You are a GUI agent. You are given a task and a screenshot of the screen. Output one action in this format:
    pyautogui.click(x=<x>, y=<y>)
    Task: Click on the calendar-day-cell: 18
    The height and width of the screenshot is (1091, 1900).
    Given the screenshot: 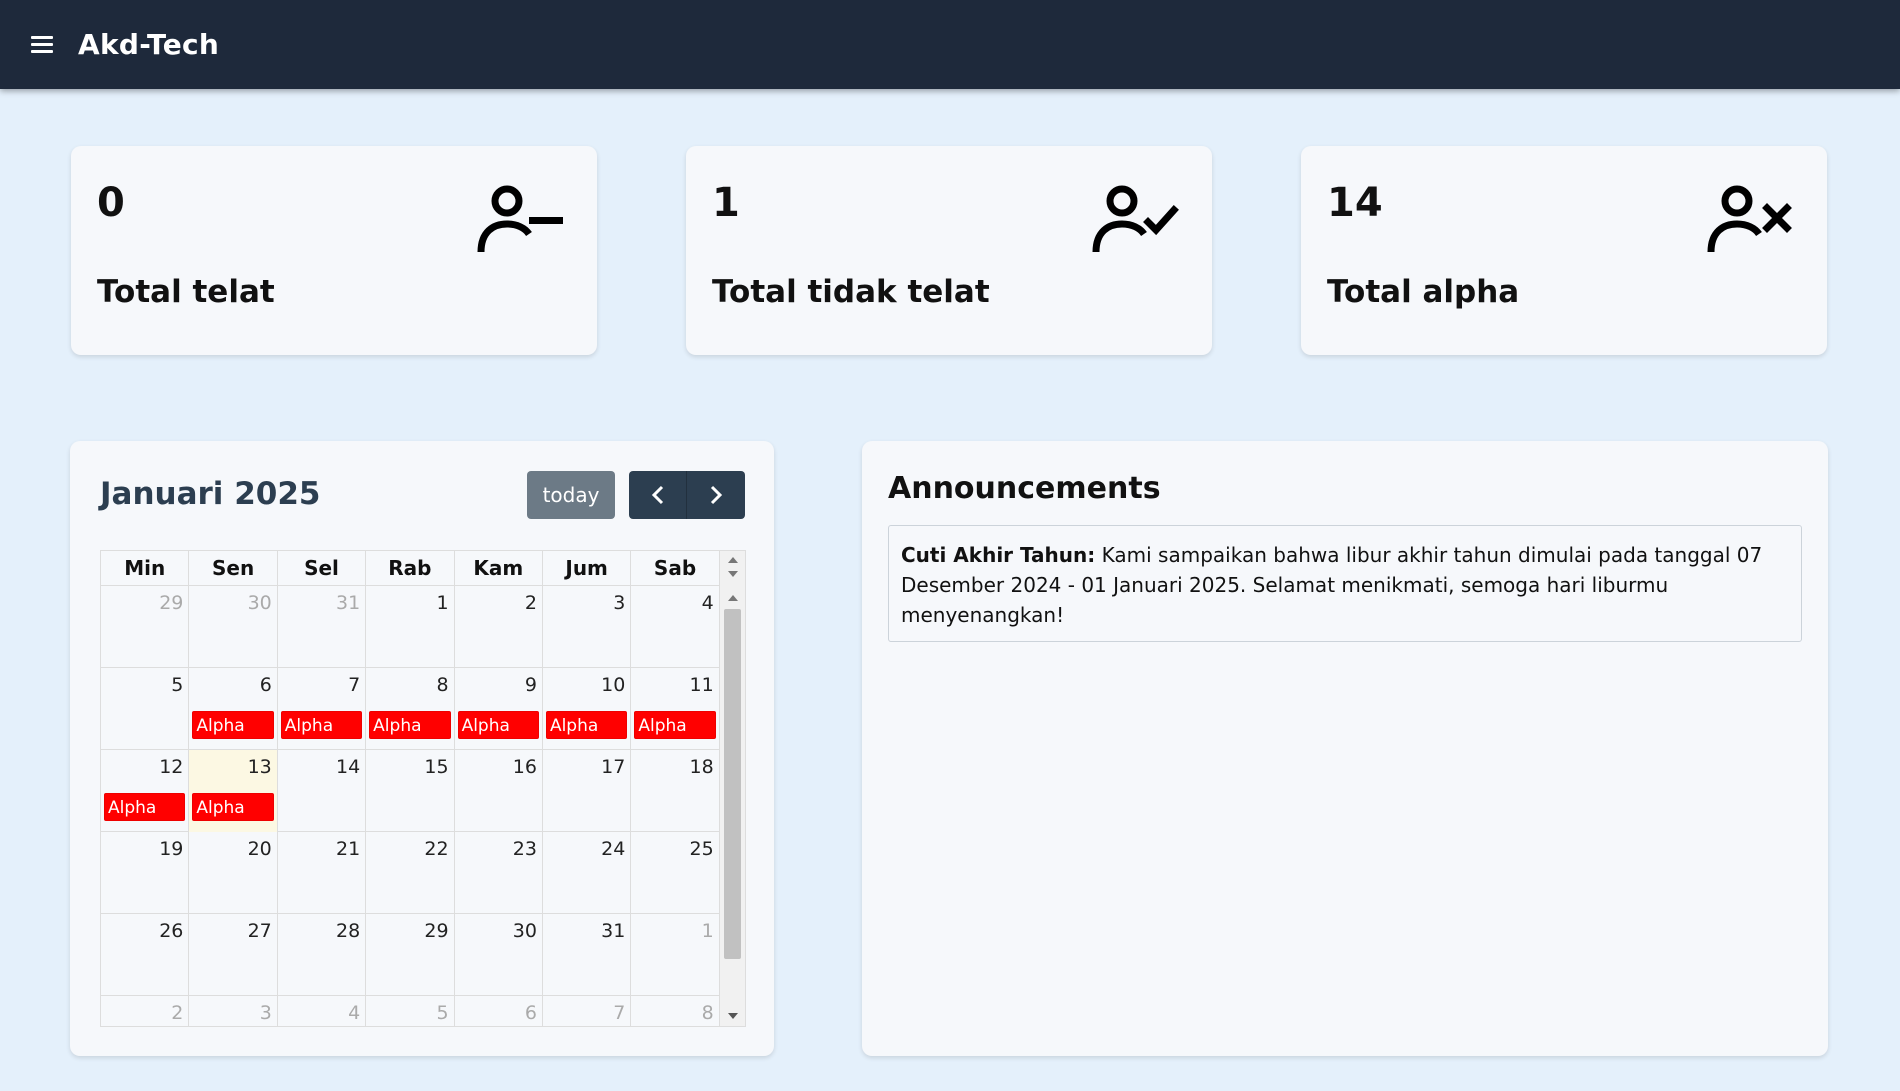 What is the action you would take?
    pyautogui.click(x=675, y=791)
    